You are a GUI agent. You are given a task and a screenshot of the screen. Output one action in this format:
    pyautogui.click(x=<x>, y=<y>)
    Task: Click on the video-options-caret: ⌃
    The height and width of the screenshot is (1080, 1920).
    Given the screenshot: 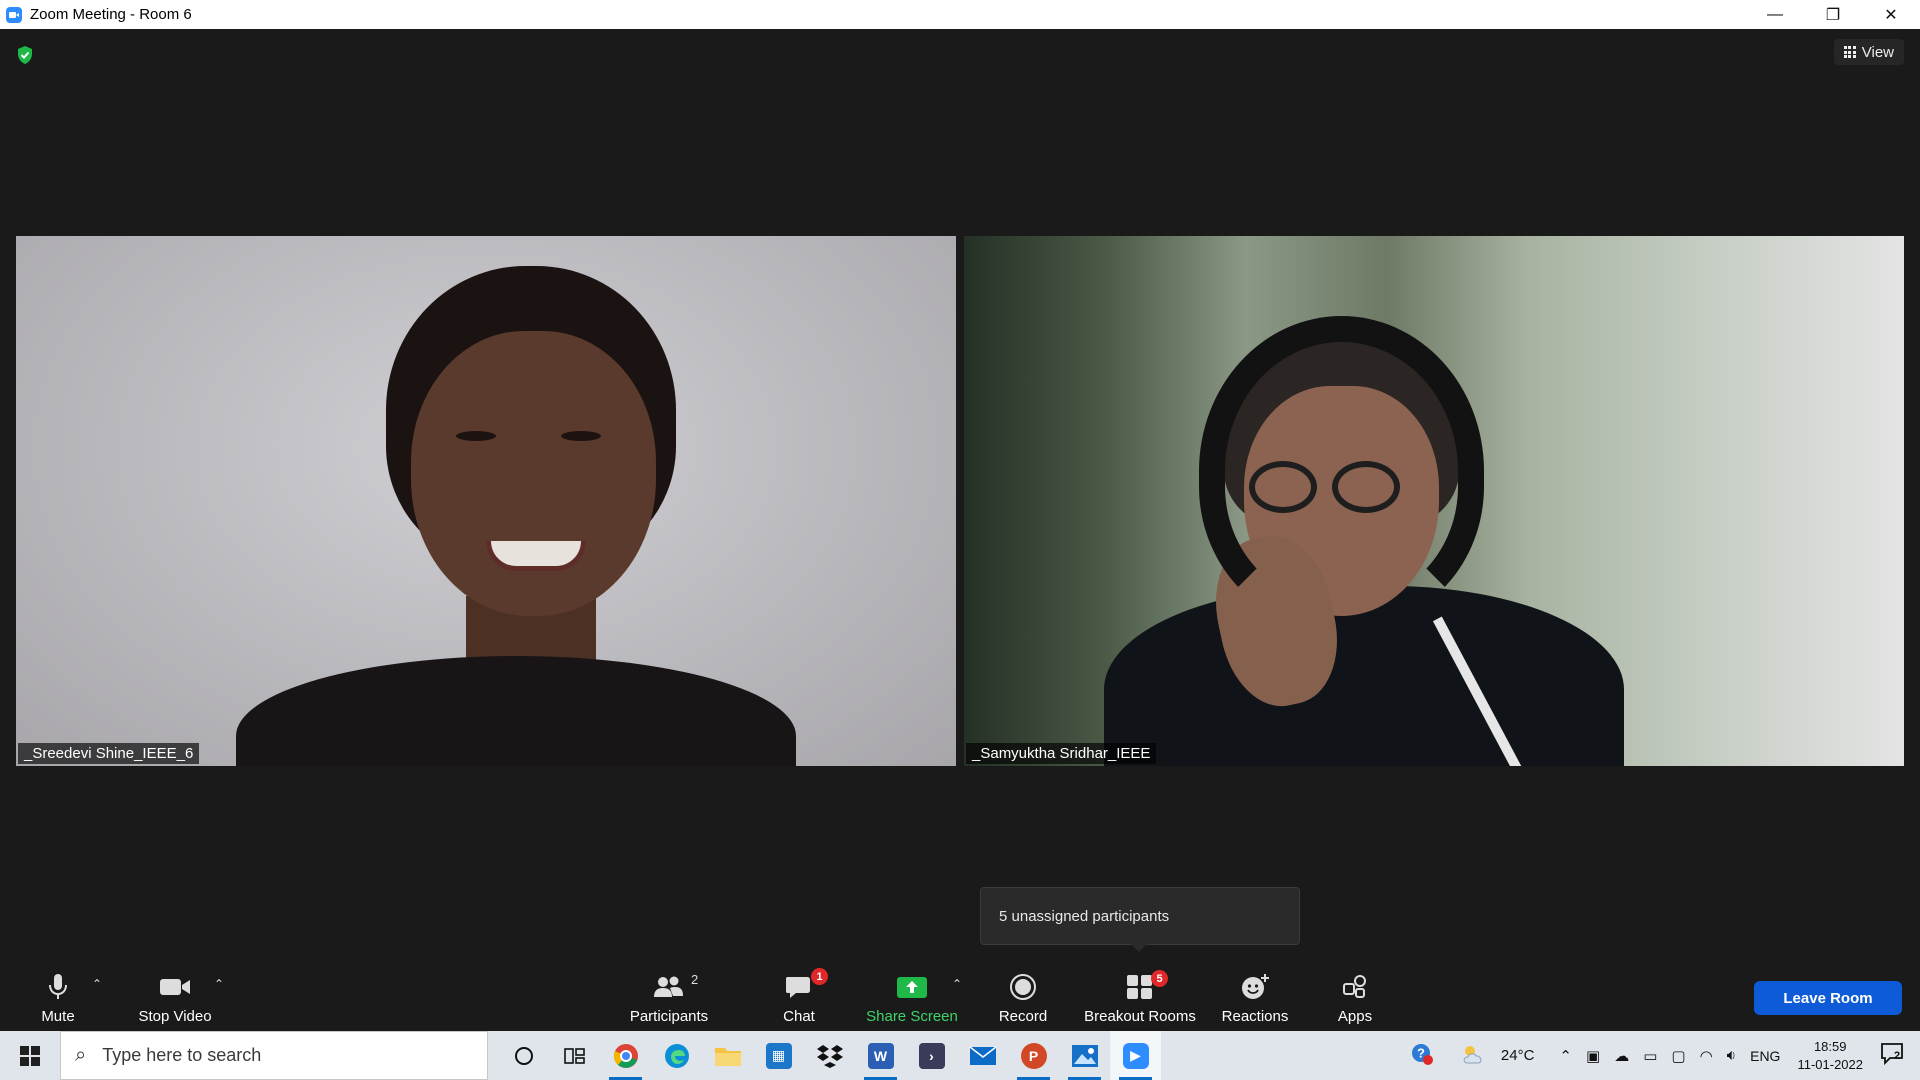 What is the action you would take?
    pyautogui.click(x=219, y=984)
    